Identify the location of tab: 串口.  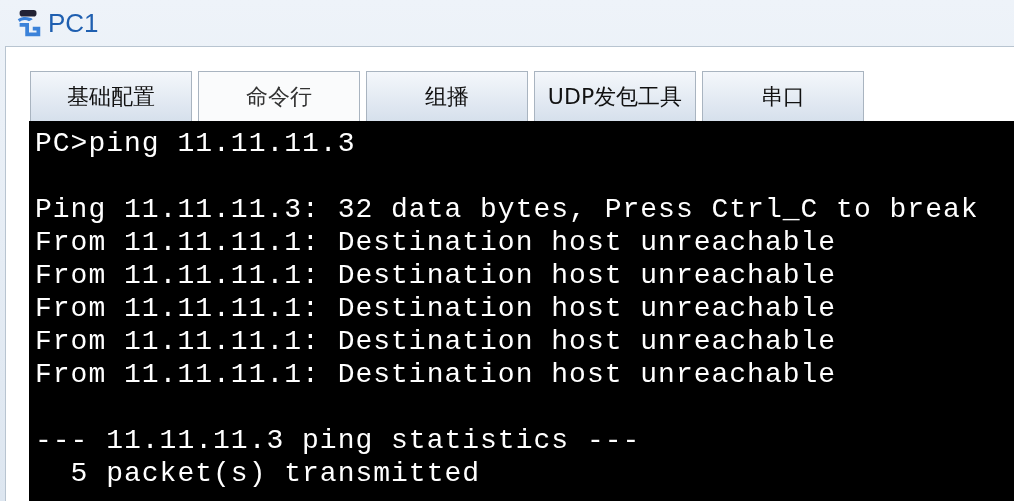
(783, 96).